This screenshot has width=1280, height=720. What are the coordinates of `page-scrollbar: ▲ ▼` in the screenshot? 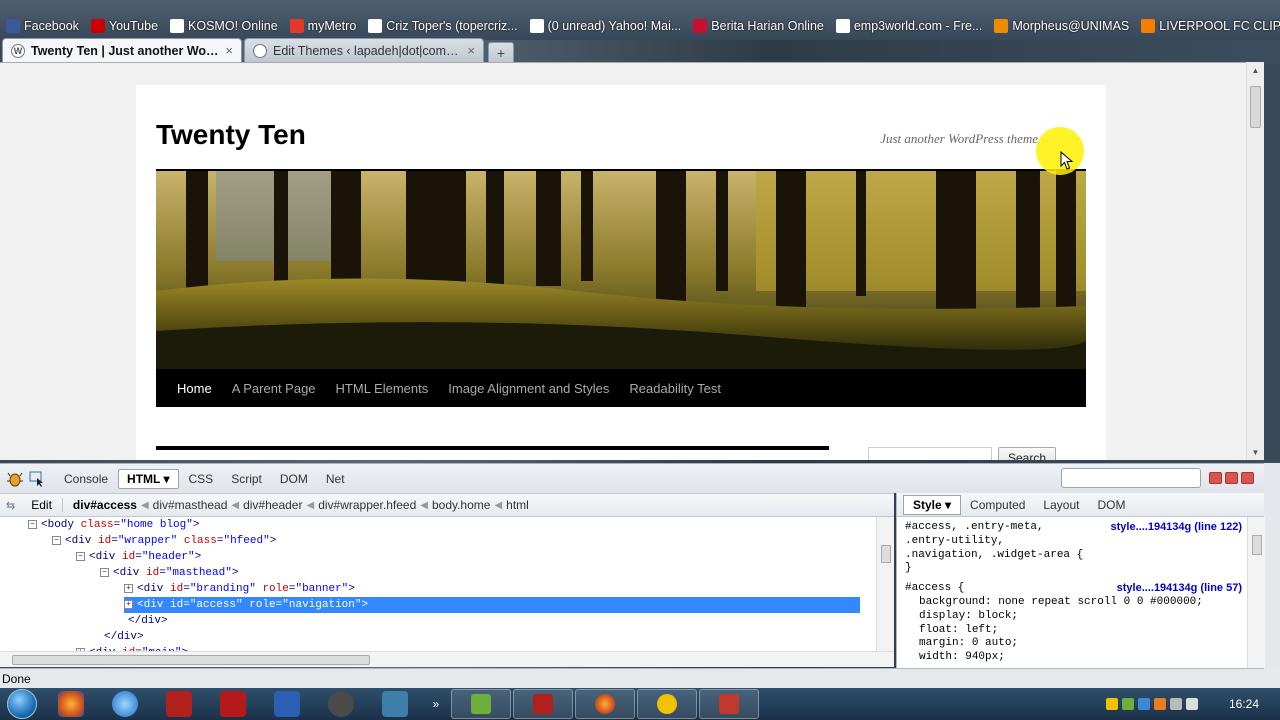 It's located at (1255, 261).